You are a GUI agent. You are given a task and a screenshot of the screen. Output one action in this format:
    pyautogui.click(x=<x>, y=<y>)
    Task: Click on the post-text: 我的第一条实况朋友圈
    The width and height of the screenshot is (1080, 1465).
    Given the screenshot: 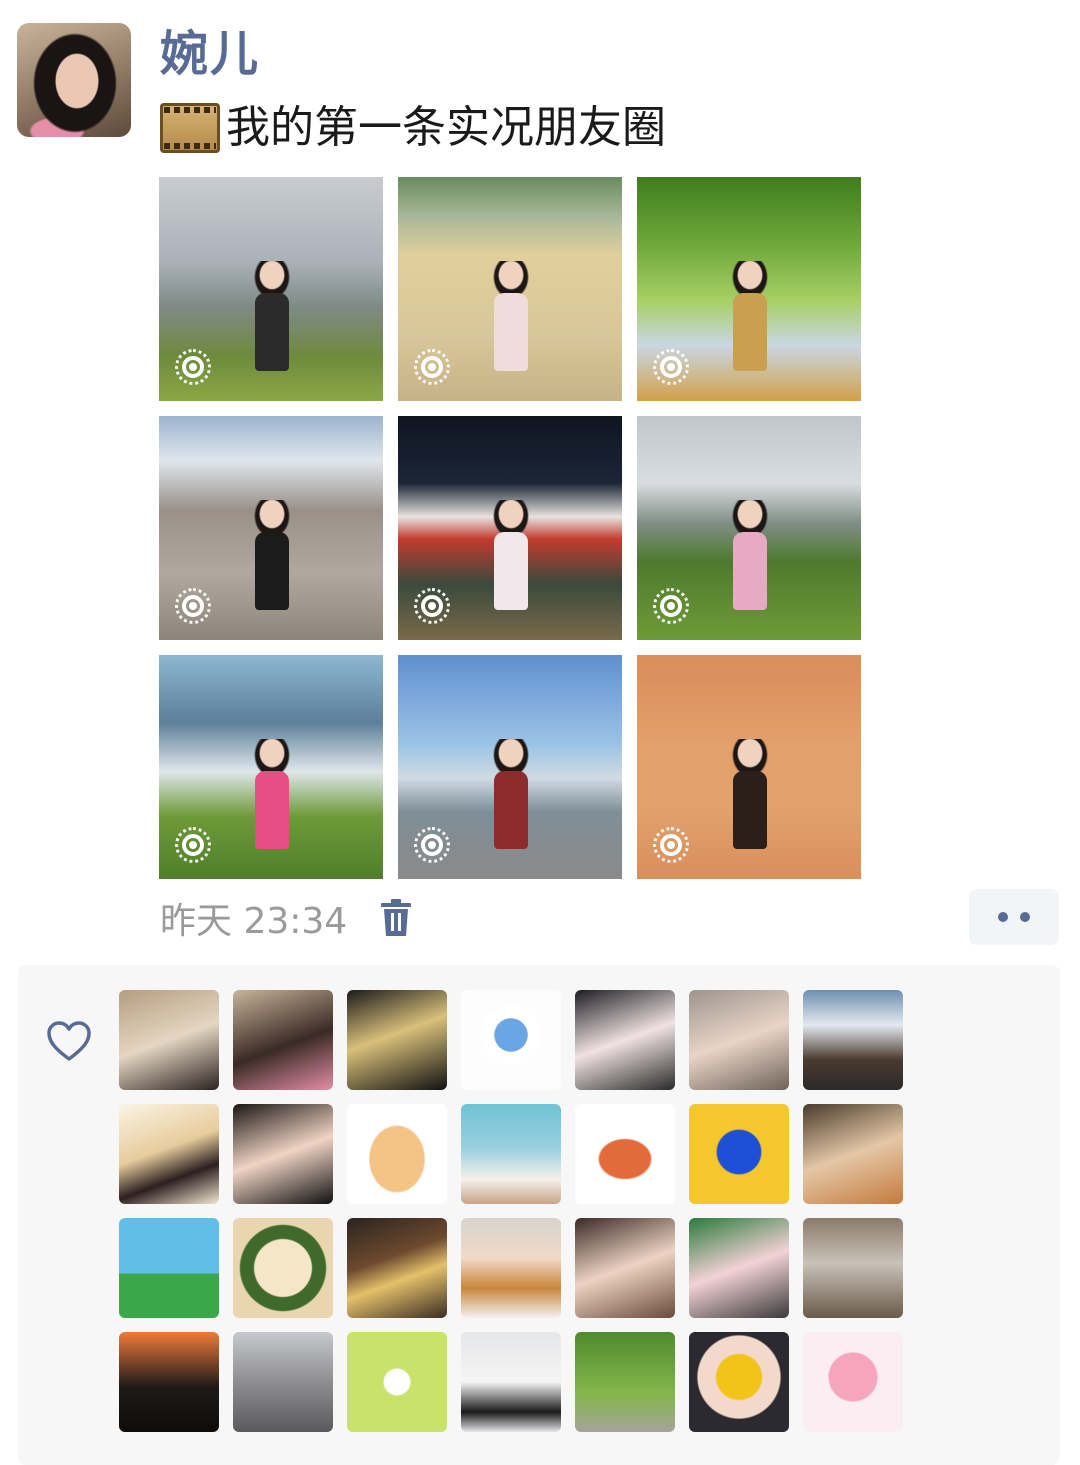 What is the action you would take?
    pyautogui.click(x=413, y=128)
    